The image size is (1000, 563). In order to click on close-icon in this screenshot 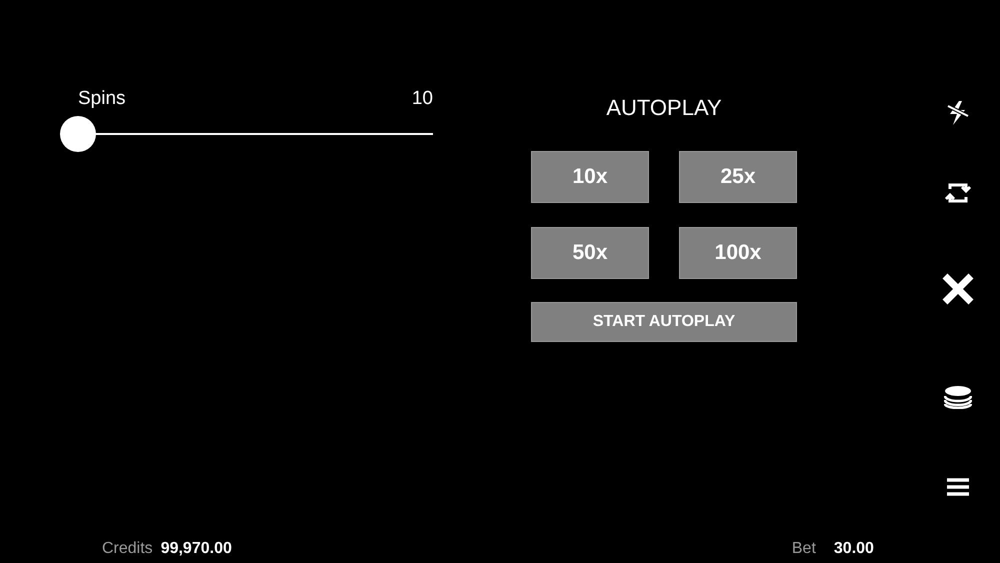, I will do `click(958, 289)`.